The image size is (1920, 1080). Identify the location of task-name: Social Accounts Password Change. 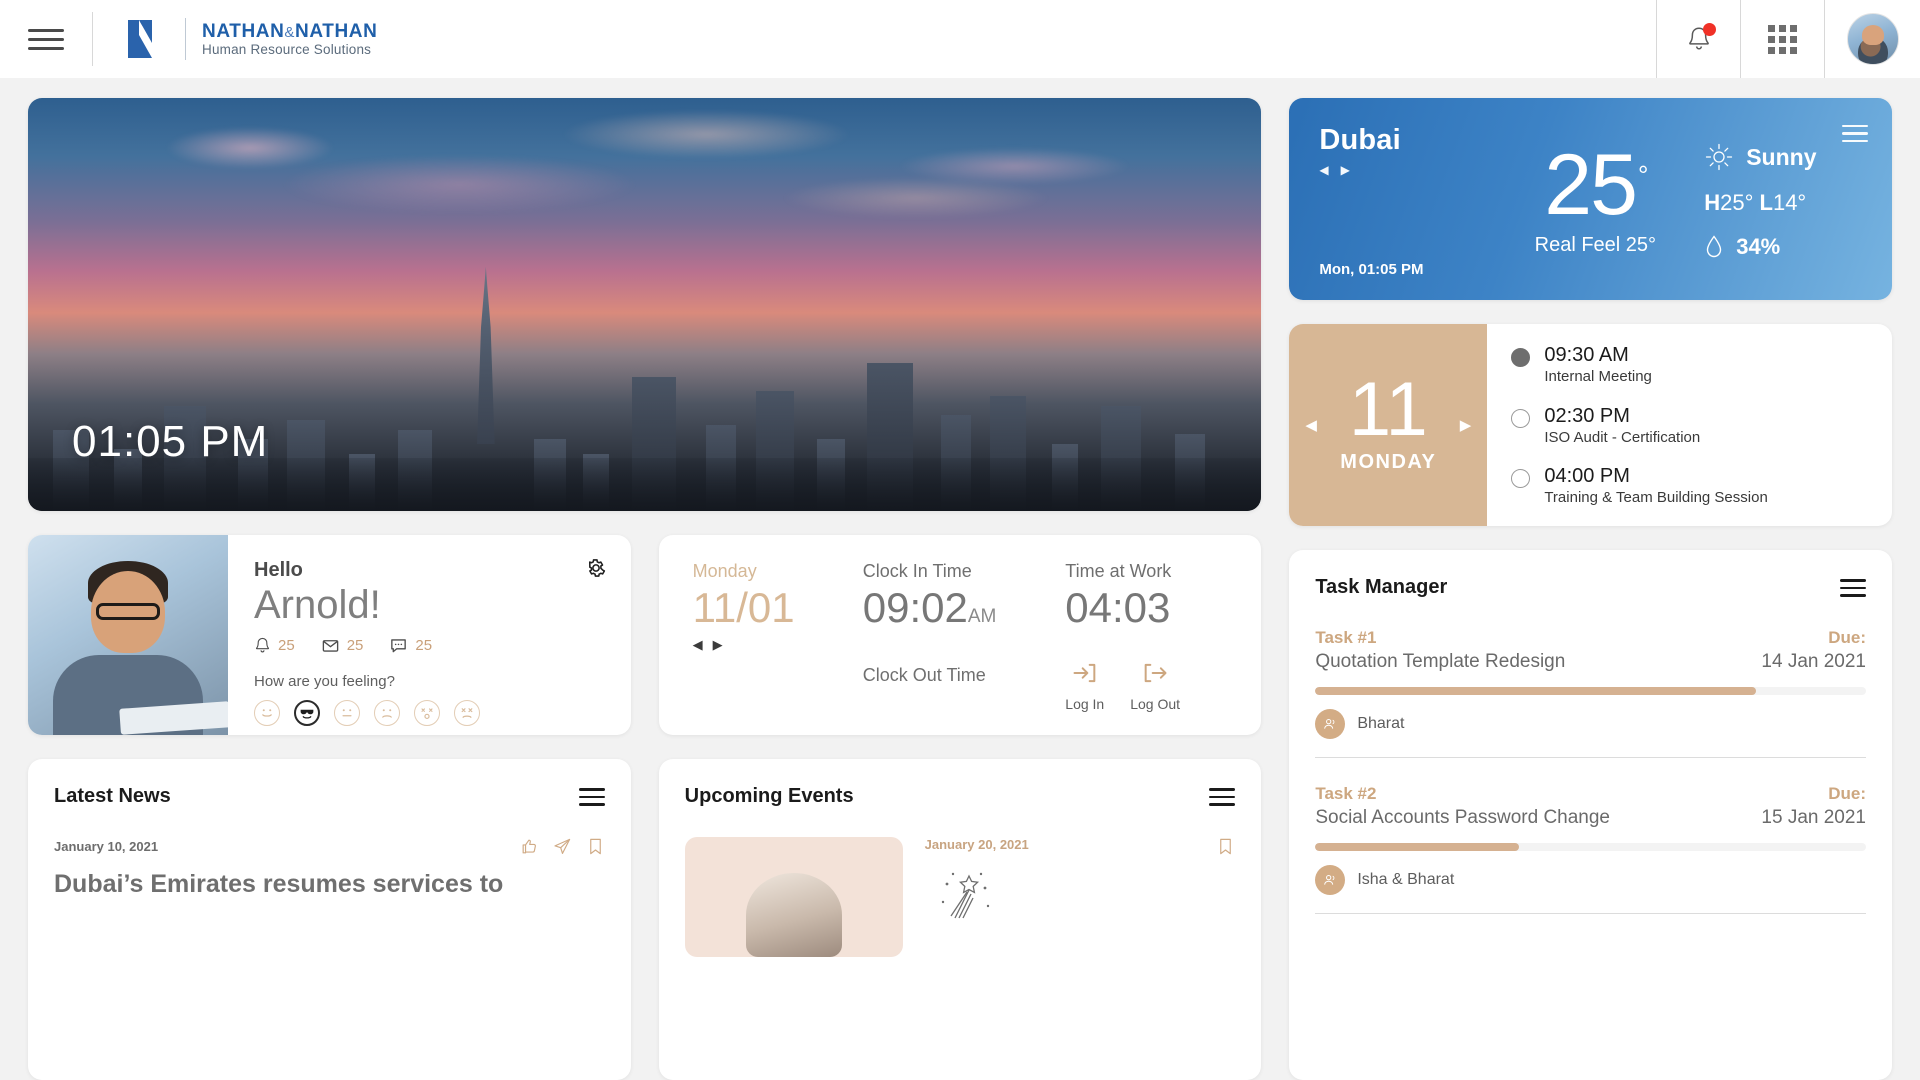
(1462, 817).